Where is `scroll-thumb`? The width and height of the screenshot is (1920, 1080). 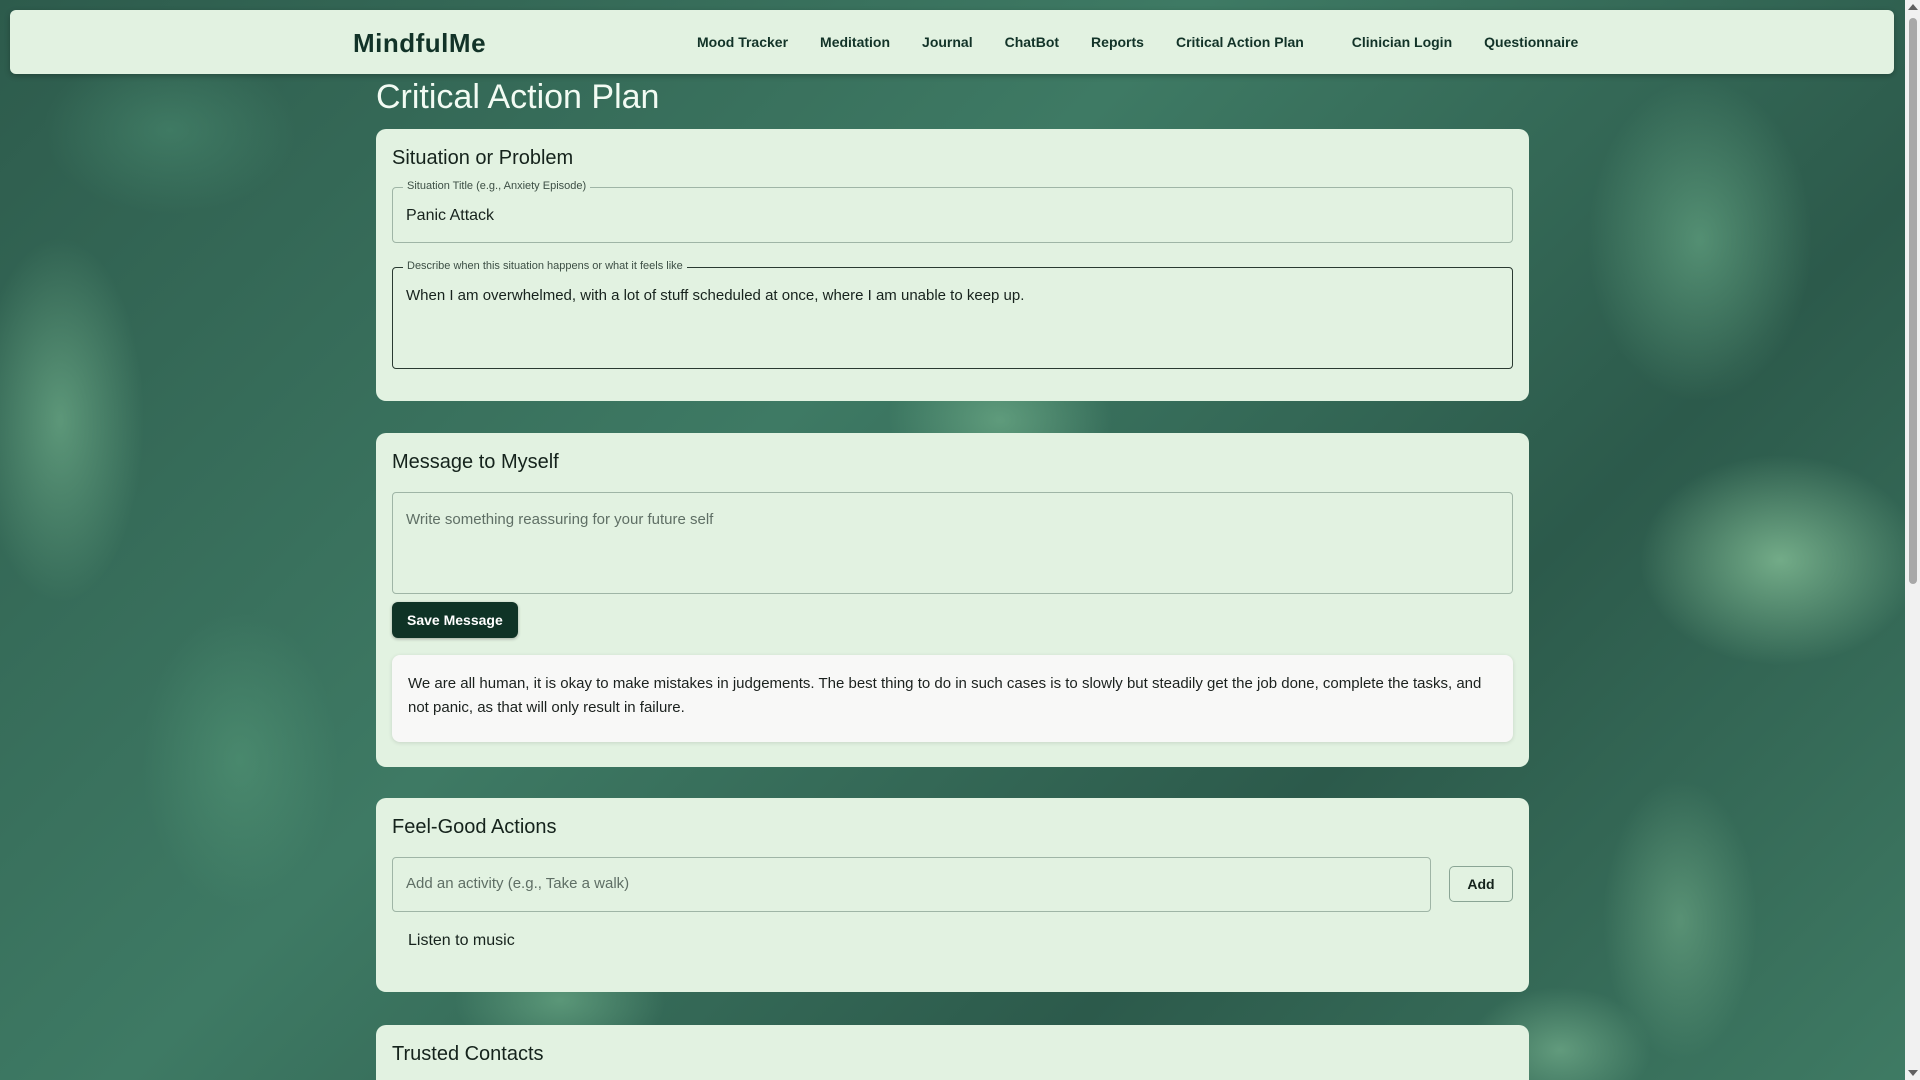 scroll-thumb is located at coordinates (1913, 301).